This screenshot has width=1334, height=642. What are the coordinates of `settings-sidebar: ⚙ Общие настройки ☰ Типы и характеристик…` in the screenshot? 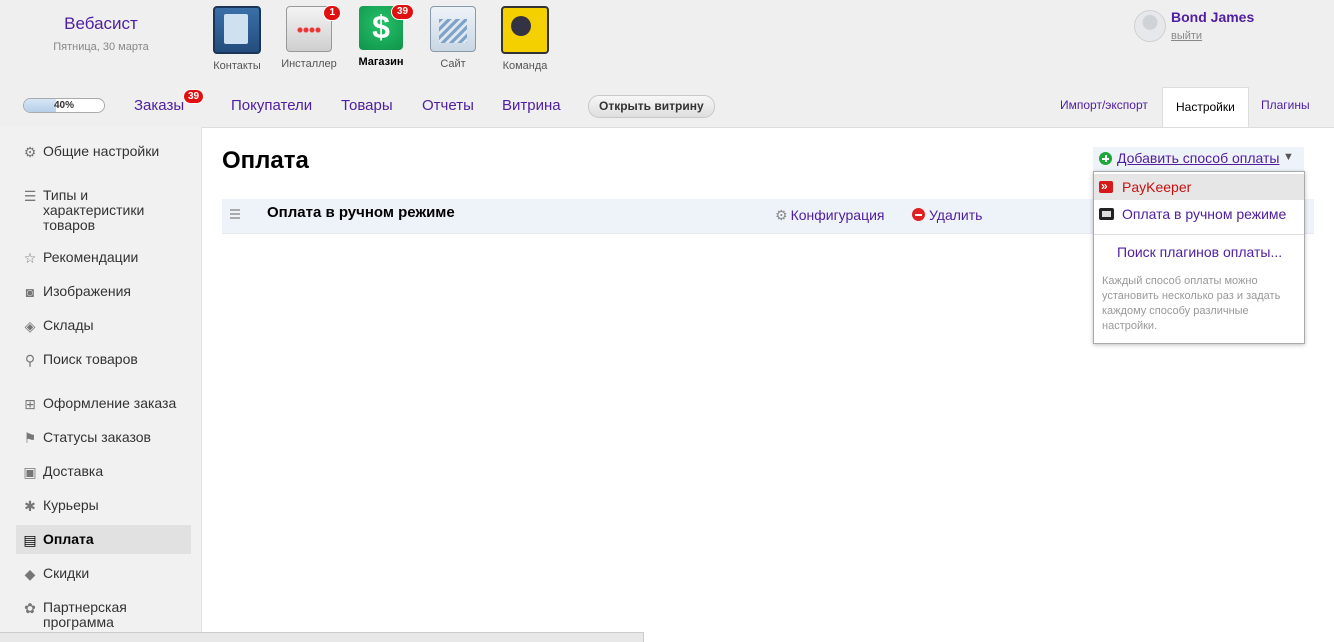 It's located at (101, 384).